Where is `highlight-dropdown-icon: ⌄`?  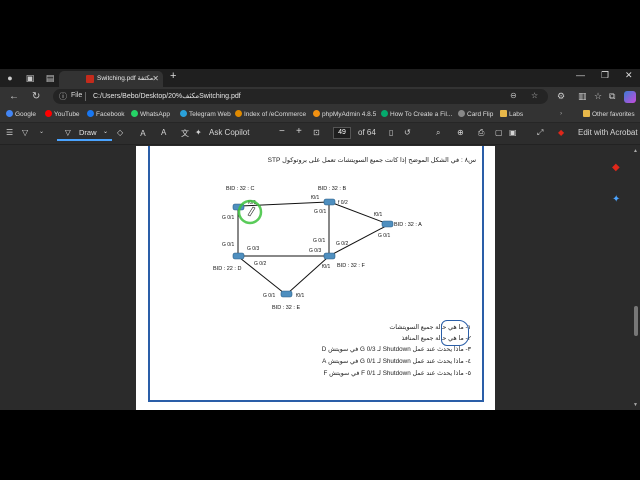
highlight-dropdown-icon: ⌄ is located at coordinates (41, 131).